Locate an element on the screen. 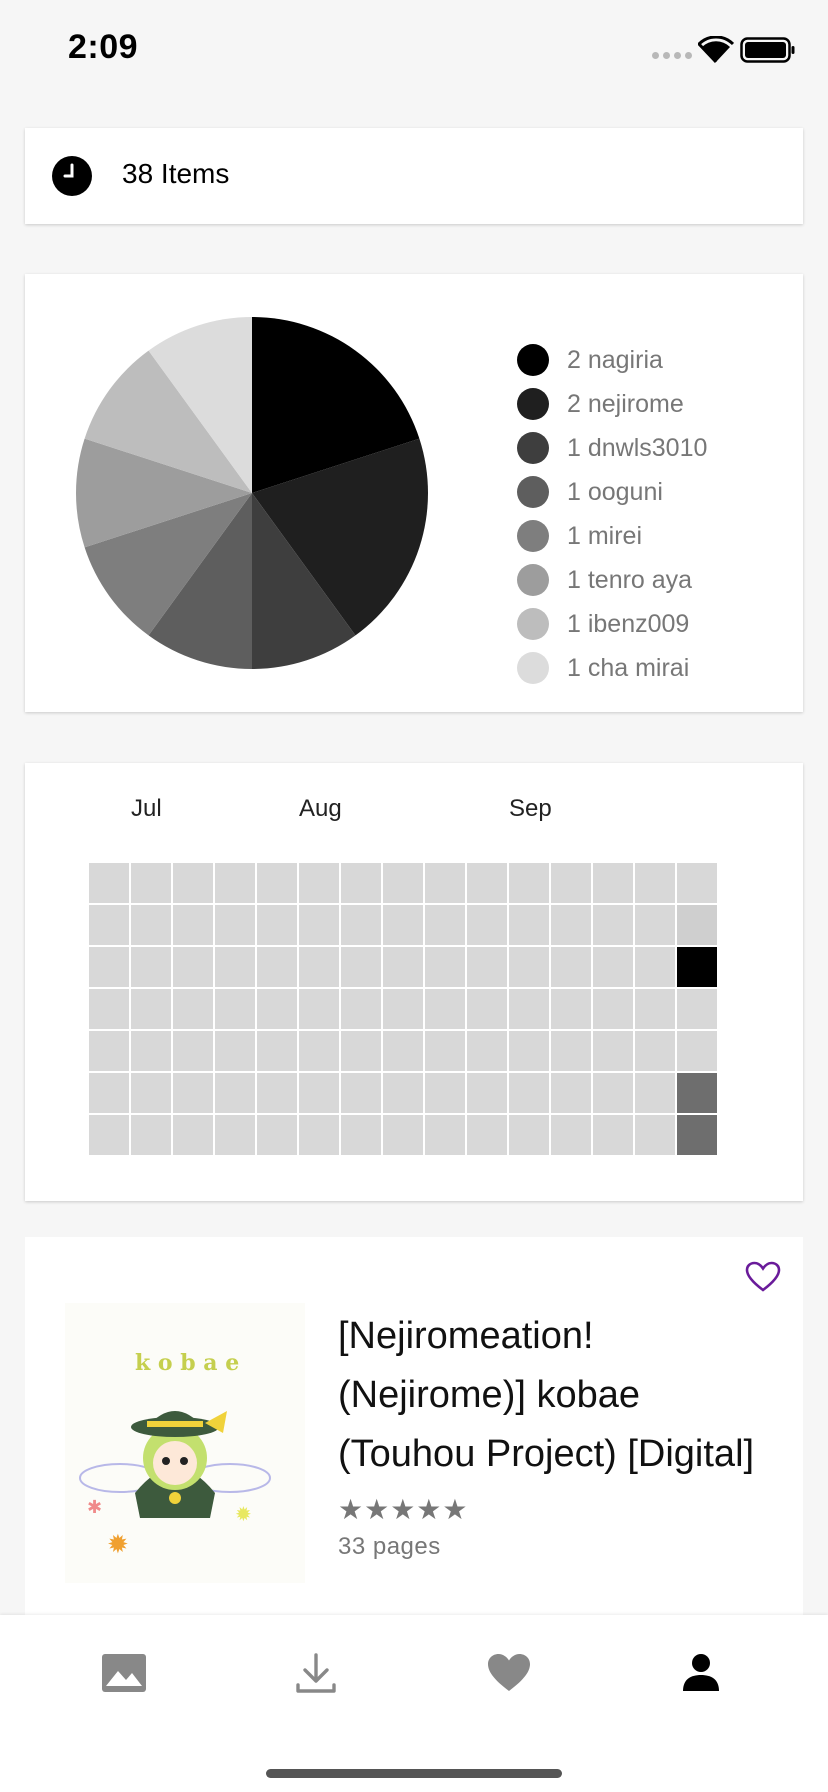 This screenshot has height=1792, width=828. wifi-icon is located at coordinates (716, 50).